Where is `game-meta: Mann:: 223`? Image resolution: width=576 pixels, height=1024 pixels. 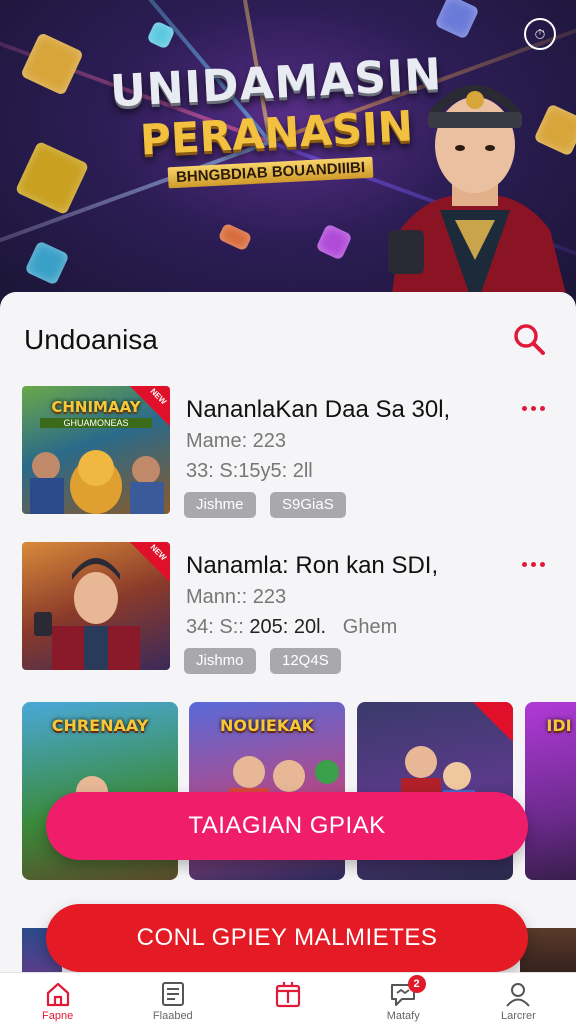 game-meta: Mann:: 223 is located at coordinates (236, 597).